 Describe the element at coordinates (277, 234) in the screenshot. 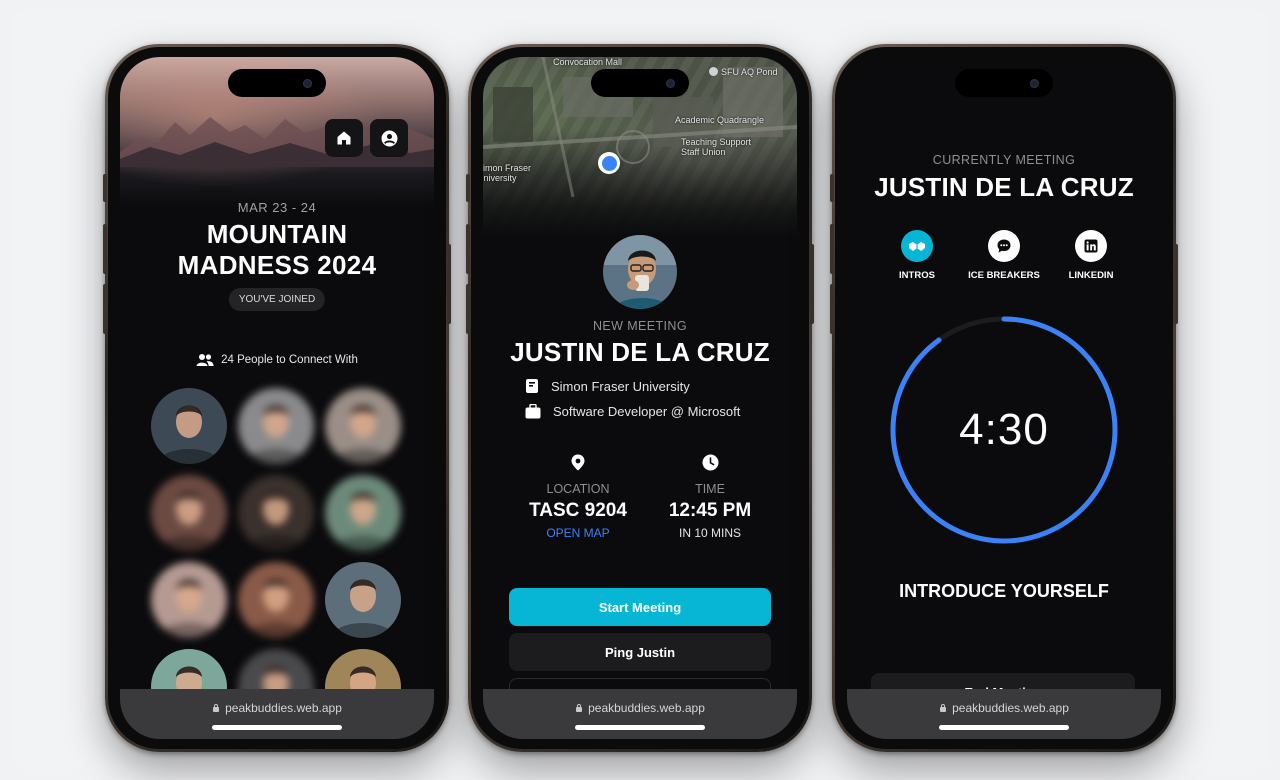

I see `event-title-line1: MOUNTAIN` at that location.